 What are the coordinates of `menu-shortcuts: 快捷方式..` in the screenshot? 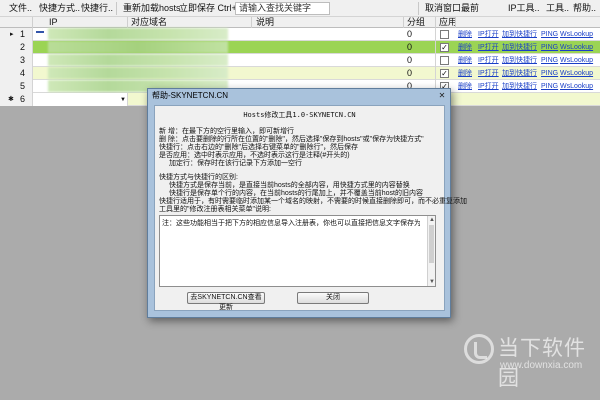 It's located at (59, 8).